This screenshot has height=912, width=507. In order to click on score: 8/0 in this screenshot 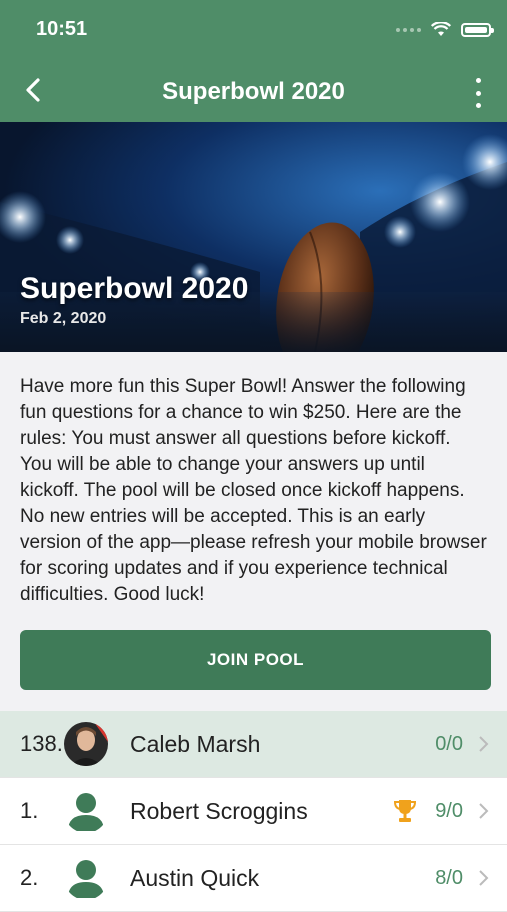, I will do `click(449, 877)`.